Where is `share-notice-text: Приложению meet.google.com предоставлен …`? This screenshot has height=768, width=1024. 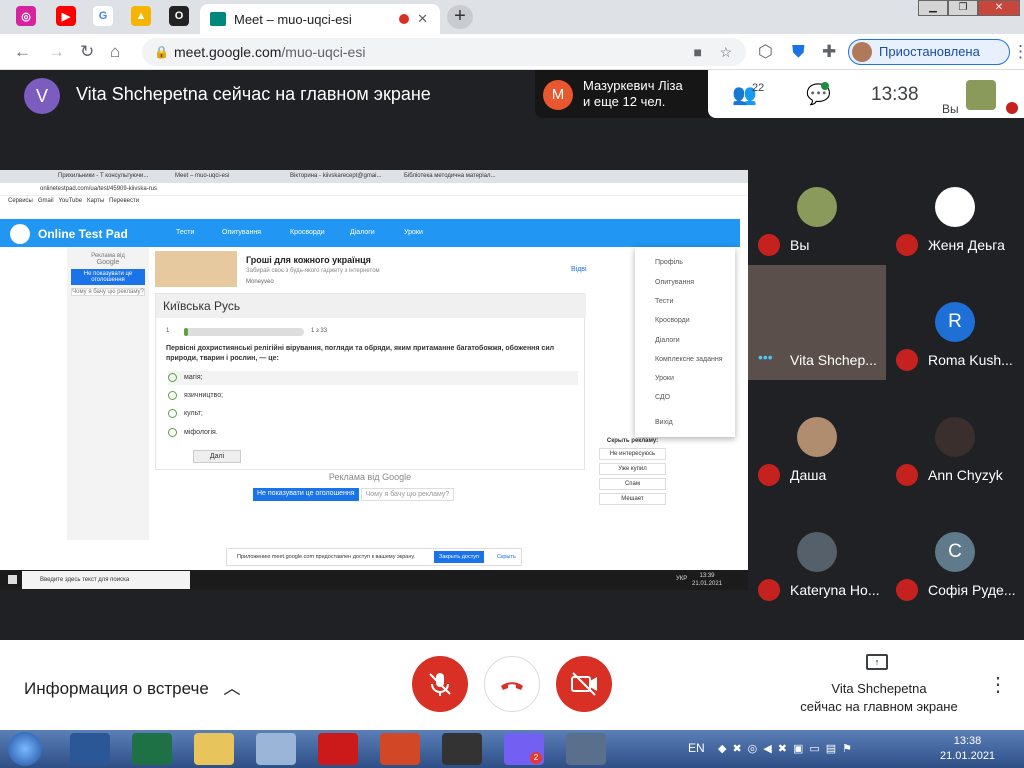
share-notice-text: Приложению meet.google.com предоставлен … is located at coordinates (326, 557).